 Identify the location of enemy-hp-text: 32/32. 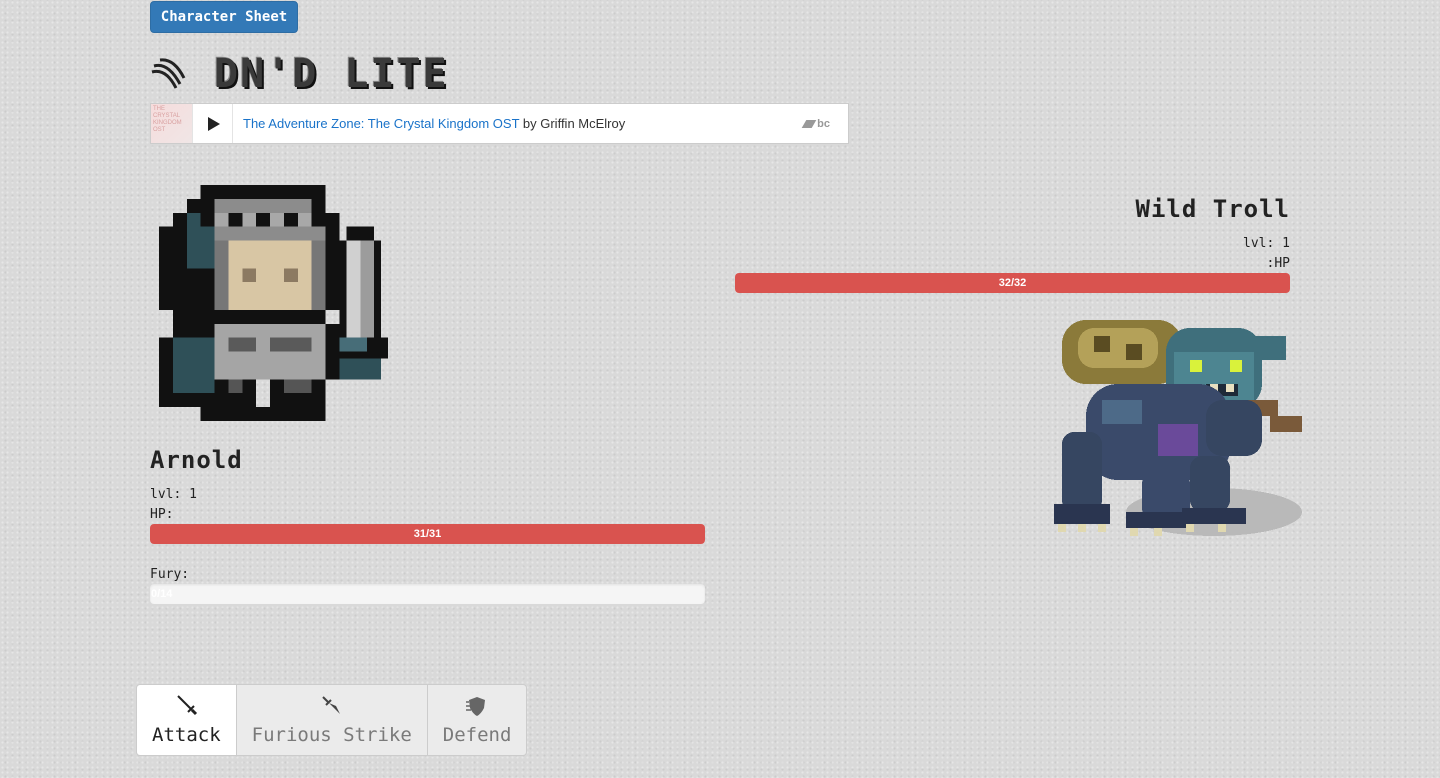
(1012, 283).